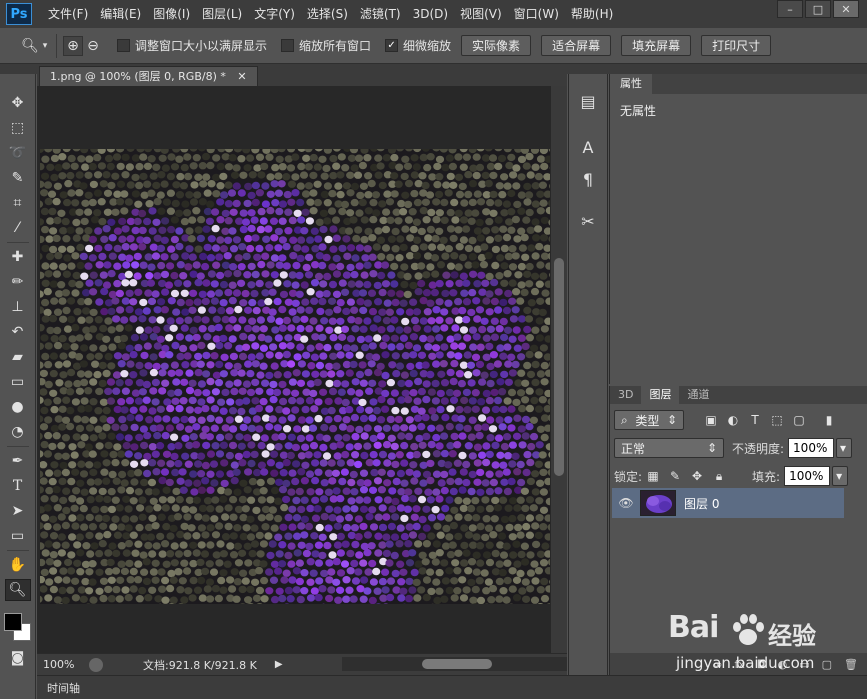 This screenshot has width=867, height=699. I want to click on play-icon: ▶, so click(279, 664).